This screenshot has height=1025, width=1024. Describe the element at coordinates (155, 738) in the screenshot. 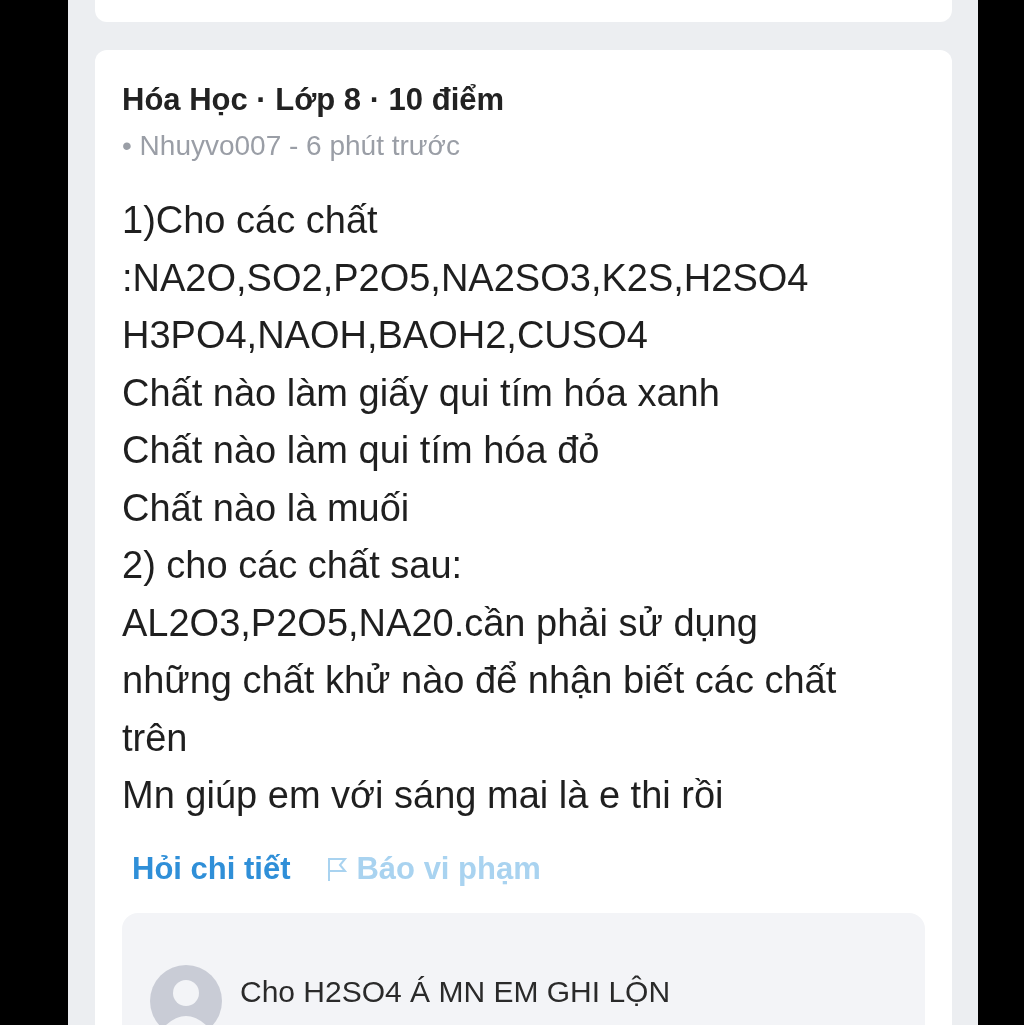

I see `question-text-line: trên` at that location.